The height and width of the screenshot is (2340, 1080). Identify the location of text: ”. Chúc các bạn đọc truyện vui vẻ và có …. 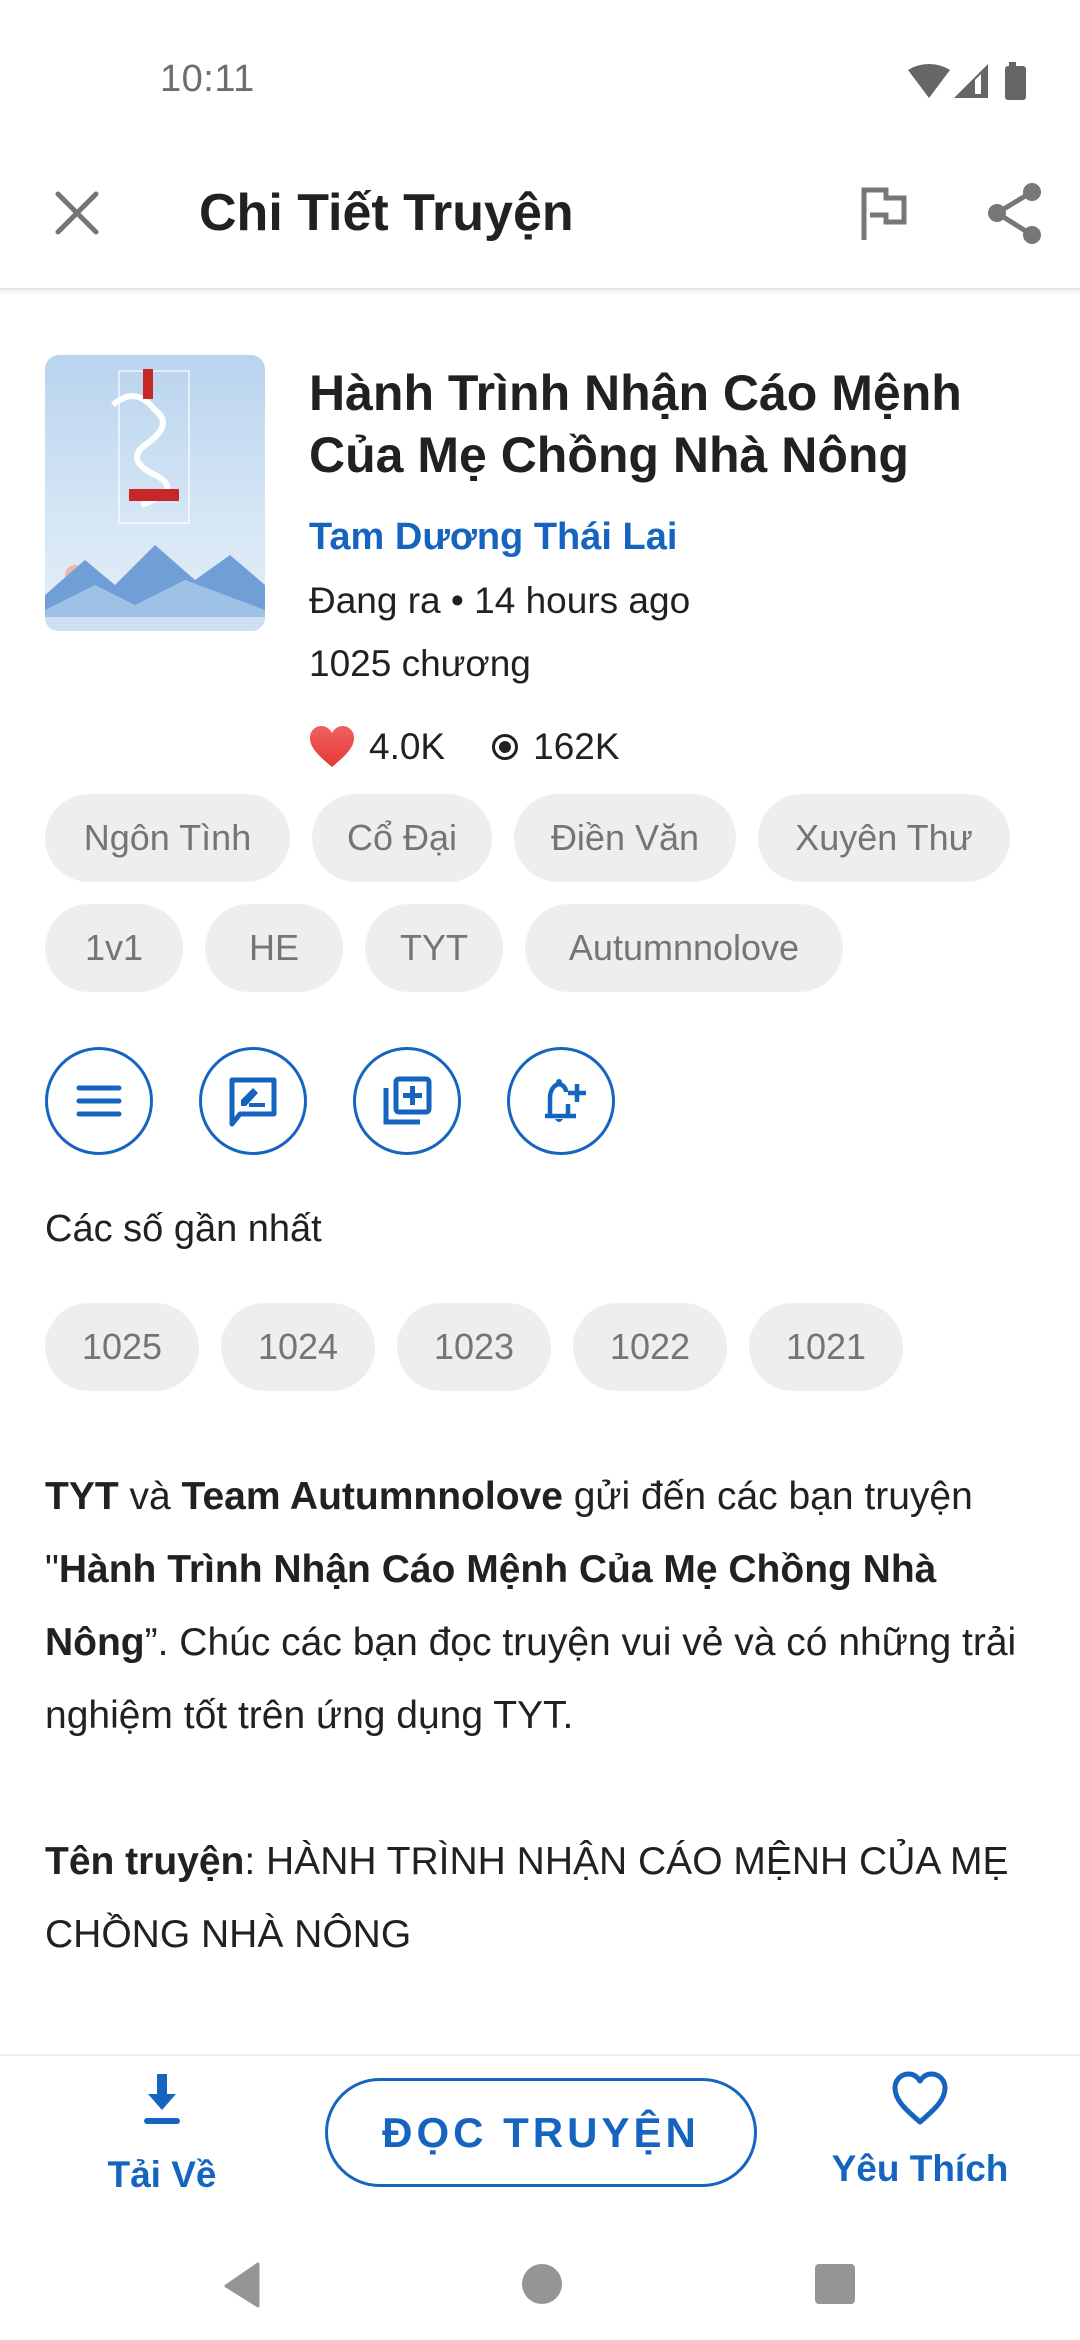
(531, 1679).